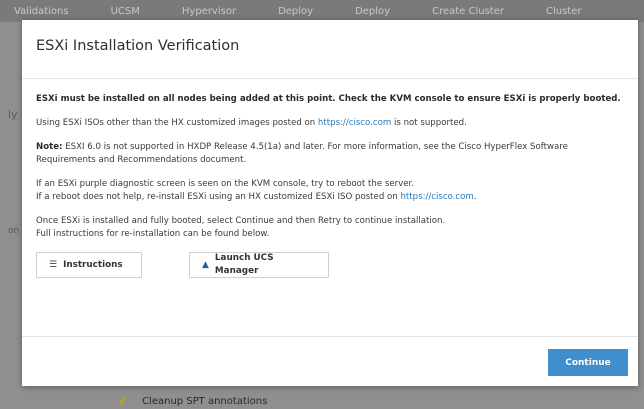 Image resolution: width=644 pixels, height=409 pixels. What do you see at coordinates (330, 49) in the screenshot?
I see `dialog-header: ESXi Installation Verification` at bounding box center [330, 49].